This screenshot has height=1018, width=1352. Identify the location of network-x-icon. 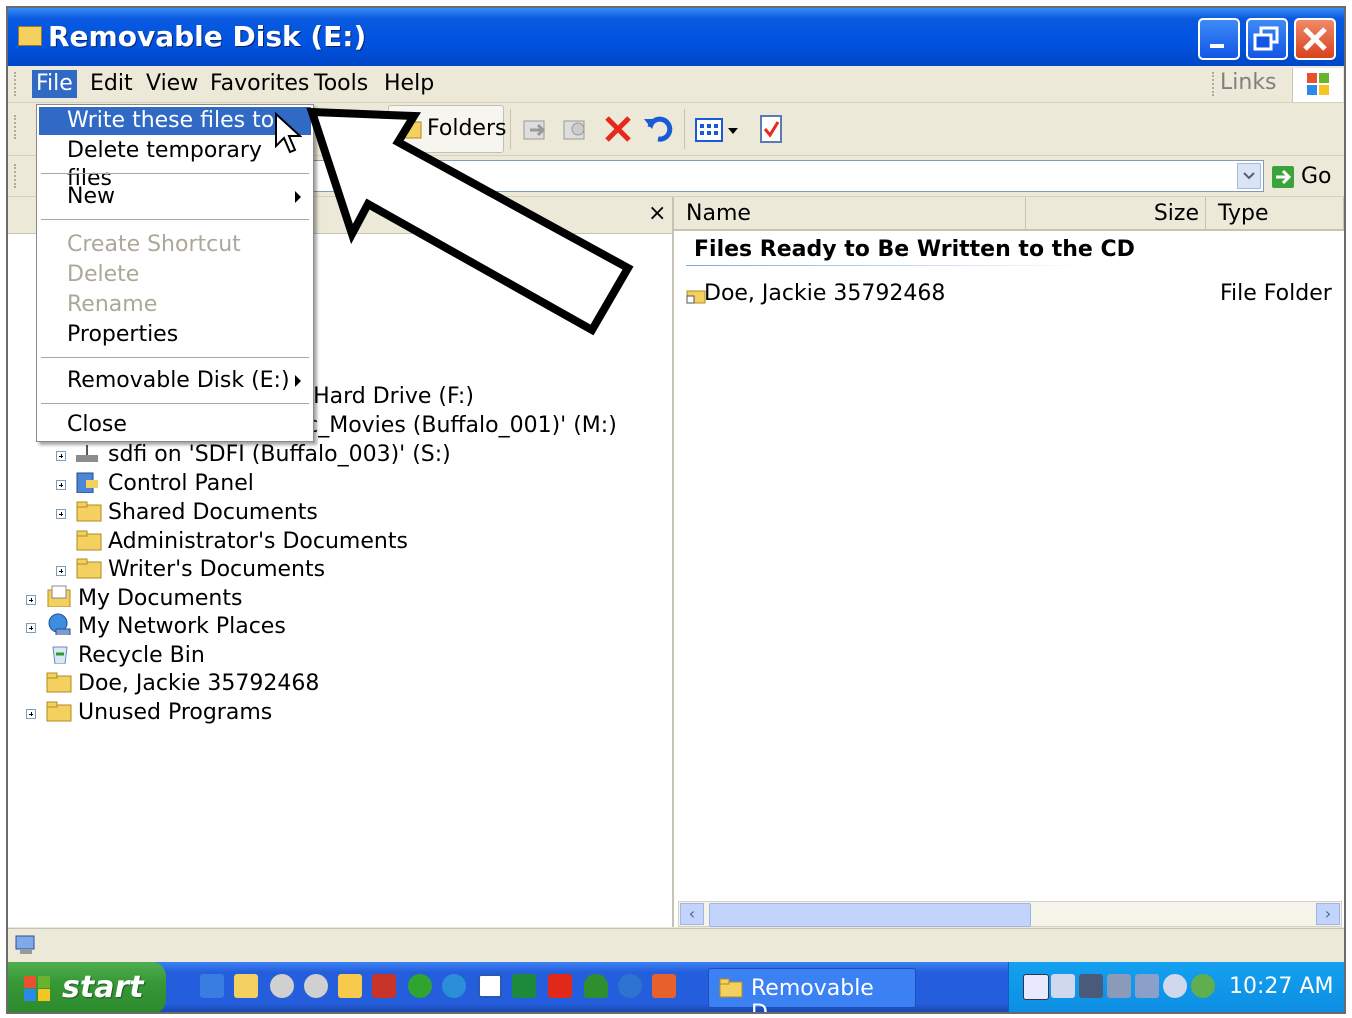
(1119, 986).